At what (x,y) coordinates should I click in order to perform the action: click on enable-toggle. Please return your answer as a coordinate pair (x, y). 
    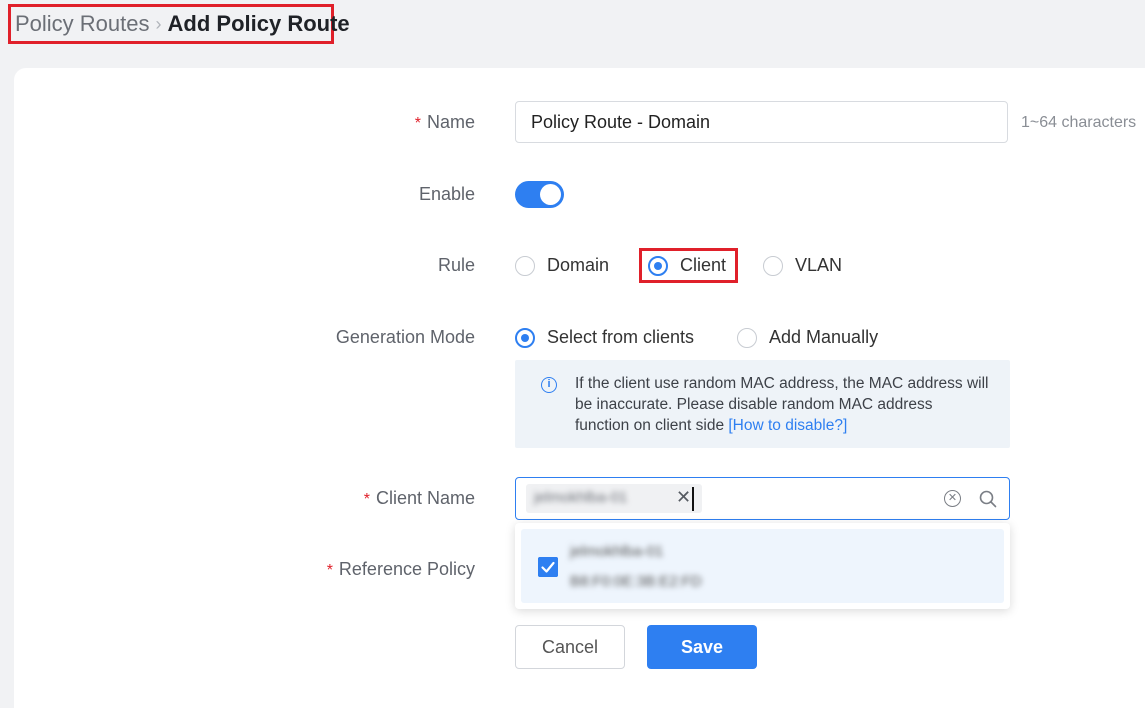
    Looking at the image, I should click on (539, 194).